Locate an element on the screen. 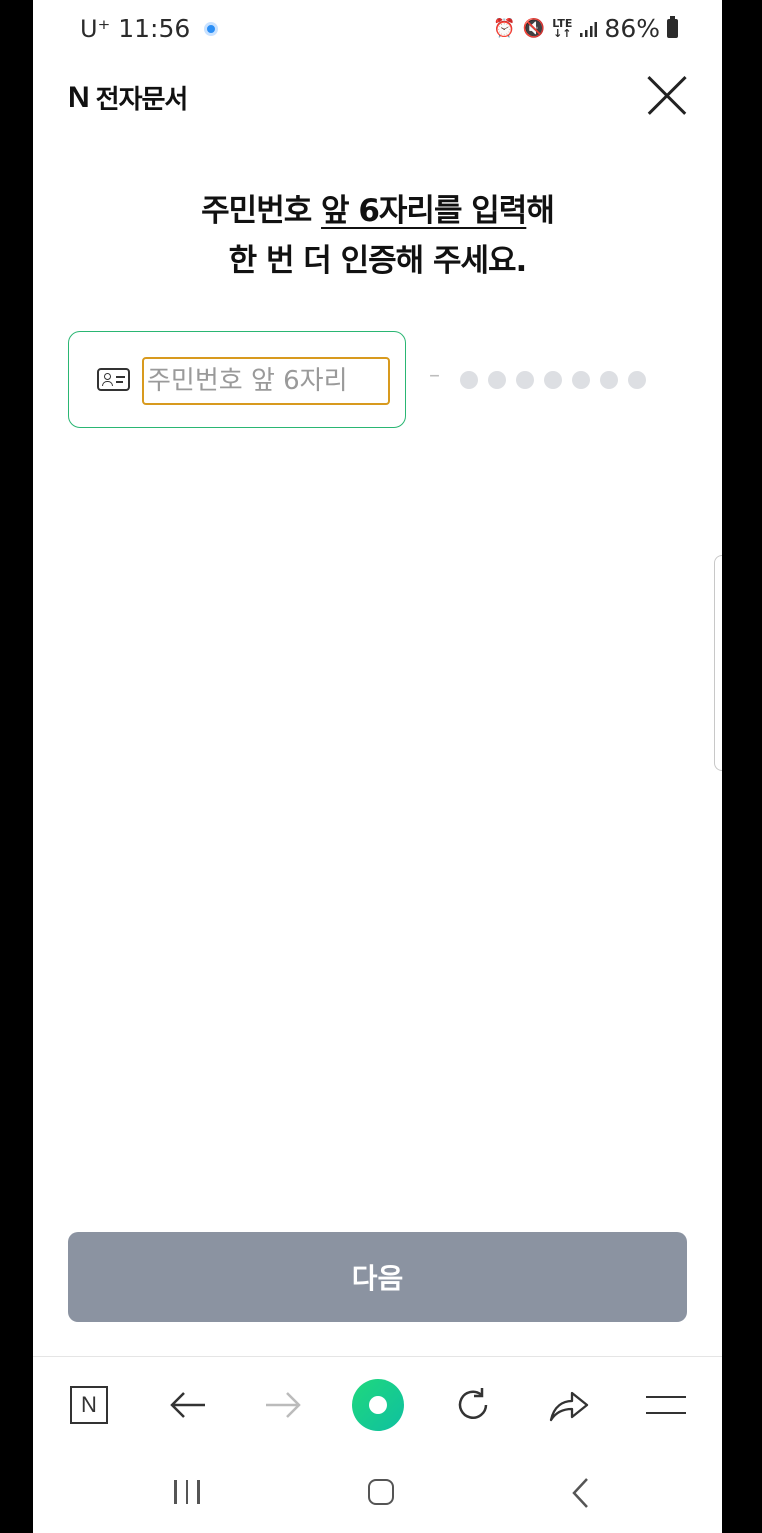  instruction-title: 주민번호 앞 6자리를 입력해 한 번 더 인증해 주세요. is located at coordinates (377, 236).